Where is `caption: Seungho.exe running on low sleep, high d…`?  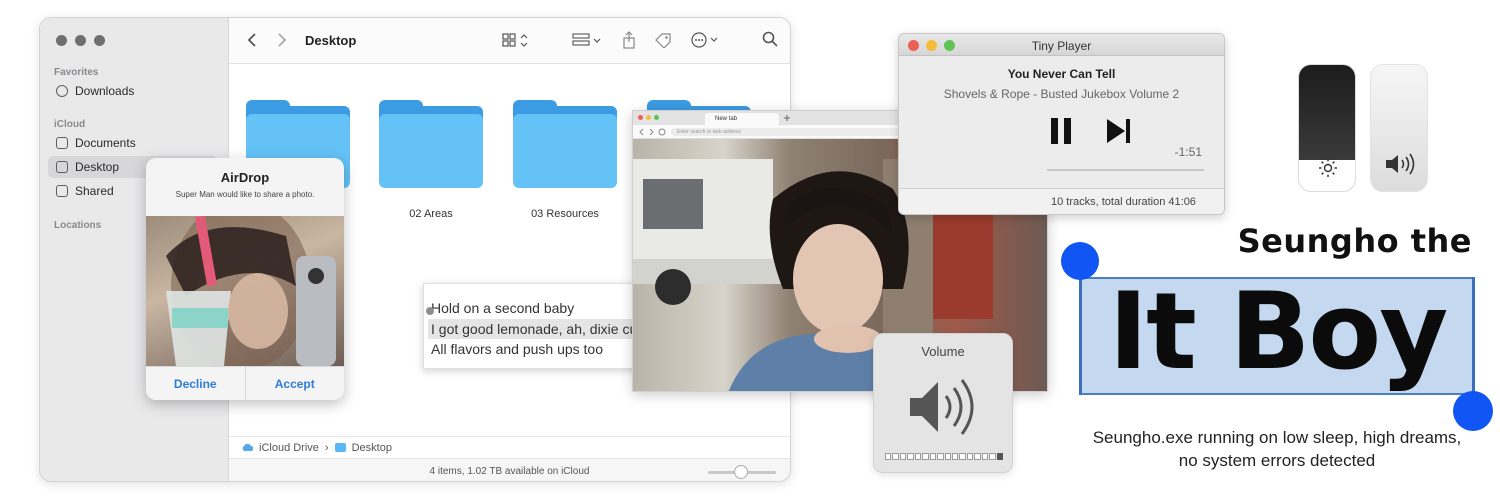
caption: Seungho.exe running on low sleep, high d… is located at coordinates (1277, 449).